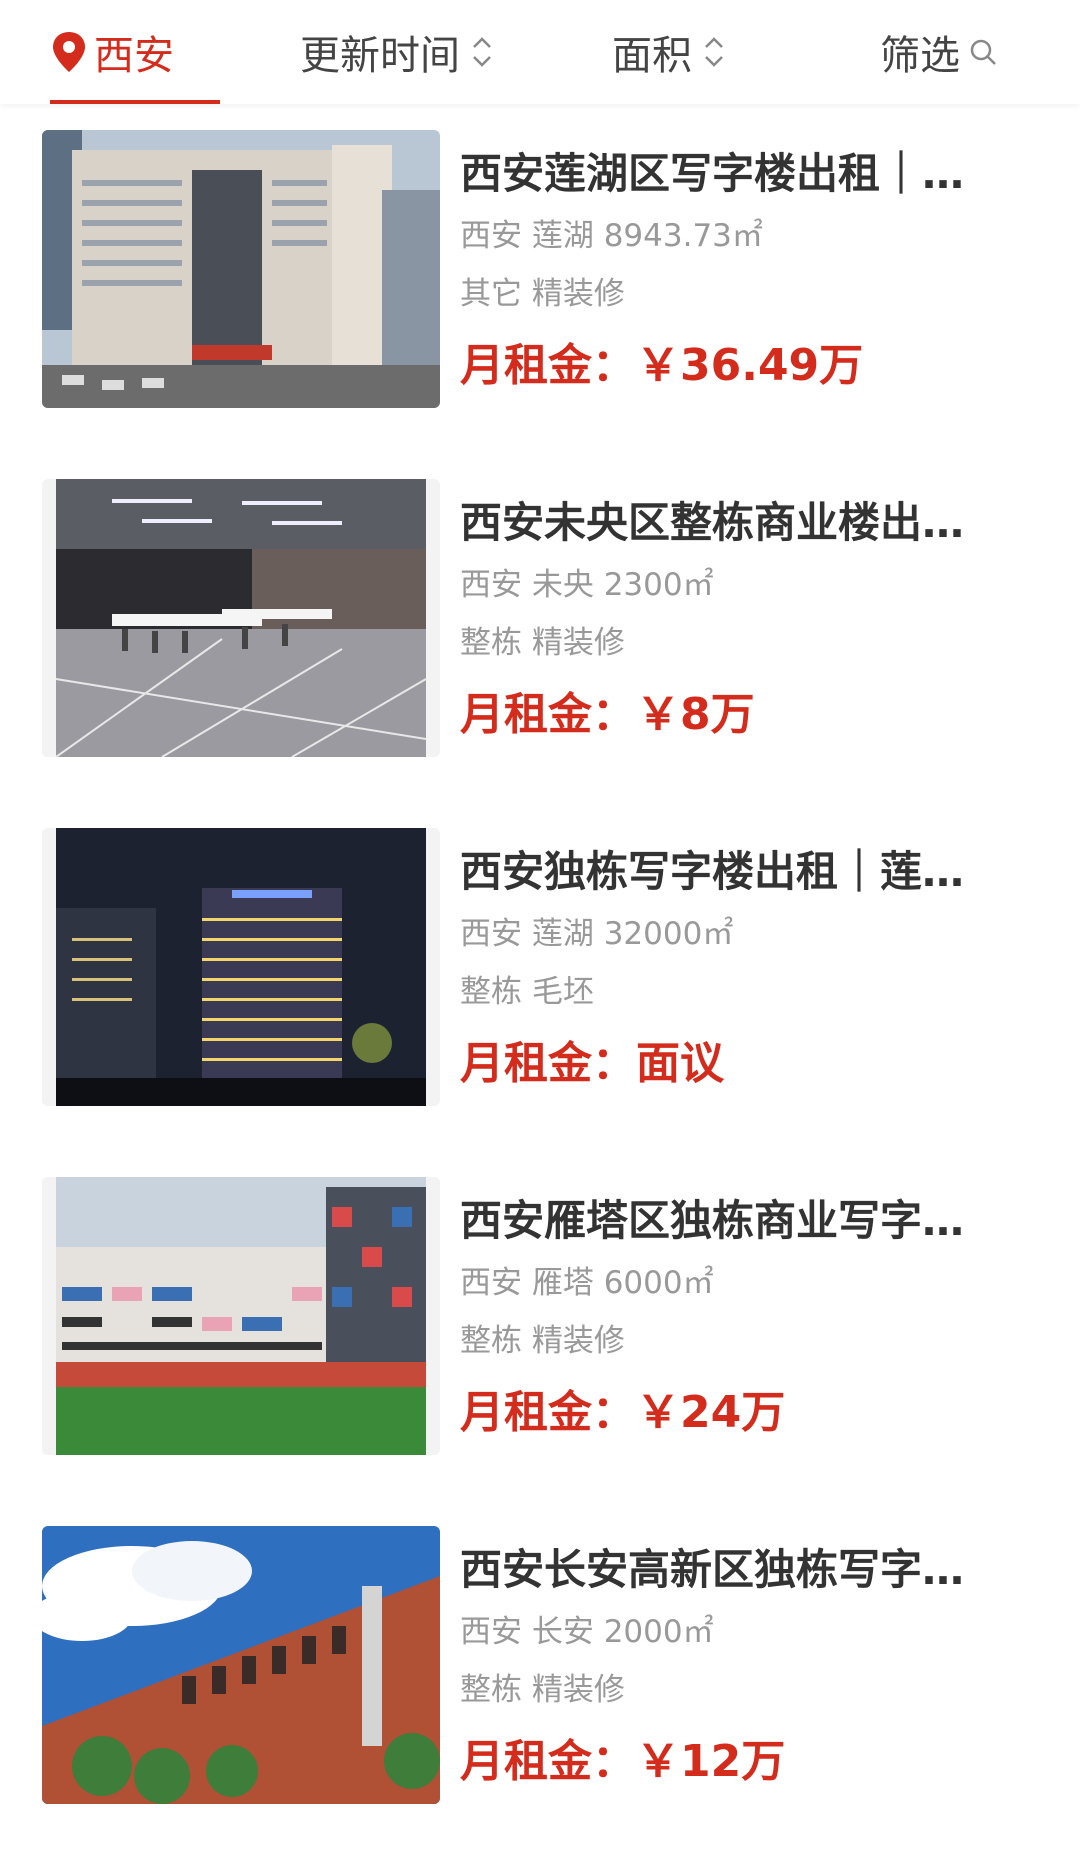 The image size is (1080, 1875). What do you see at coordinates (135, 102) in the screenshot?
I see `active-tab-indicator` at bounding box center [135, 102].